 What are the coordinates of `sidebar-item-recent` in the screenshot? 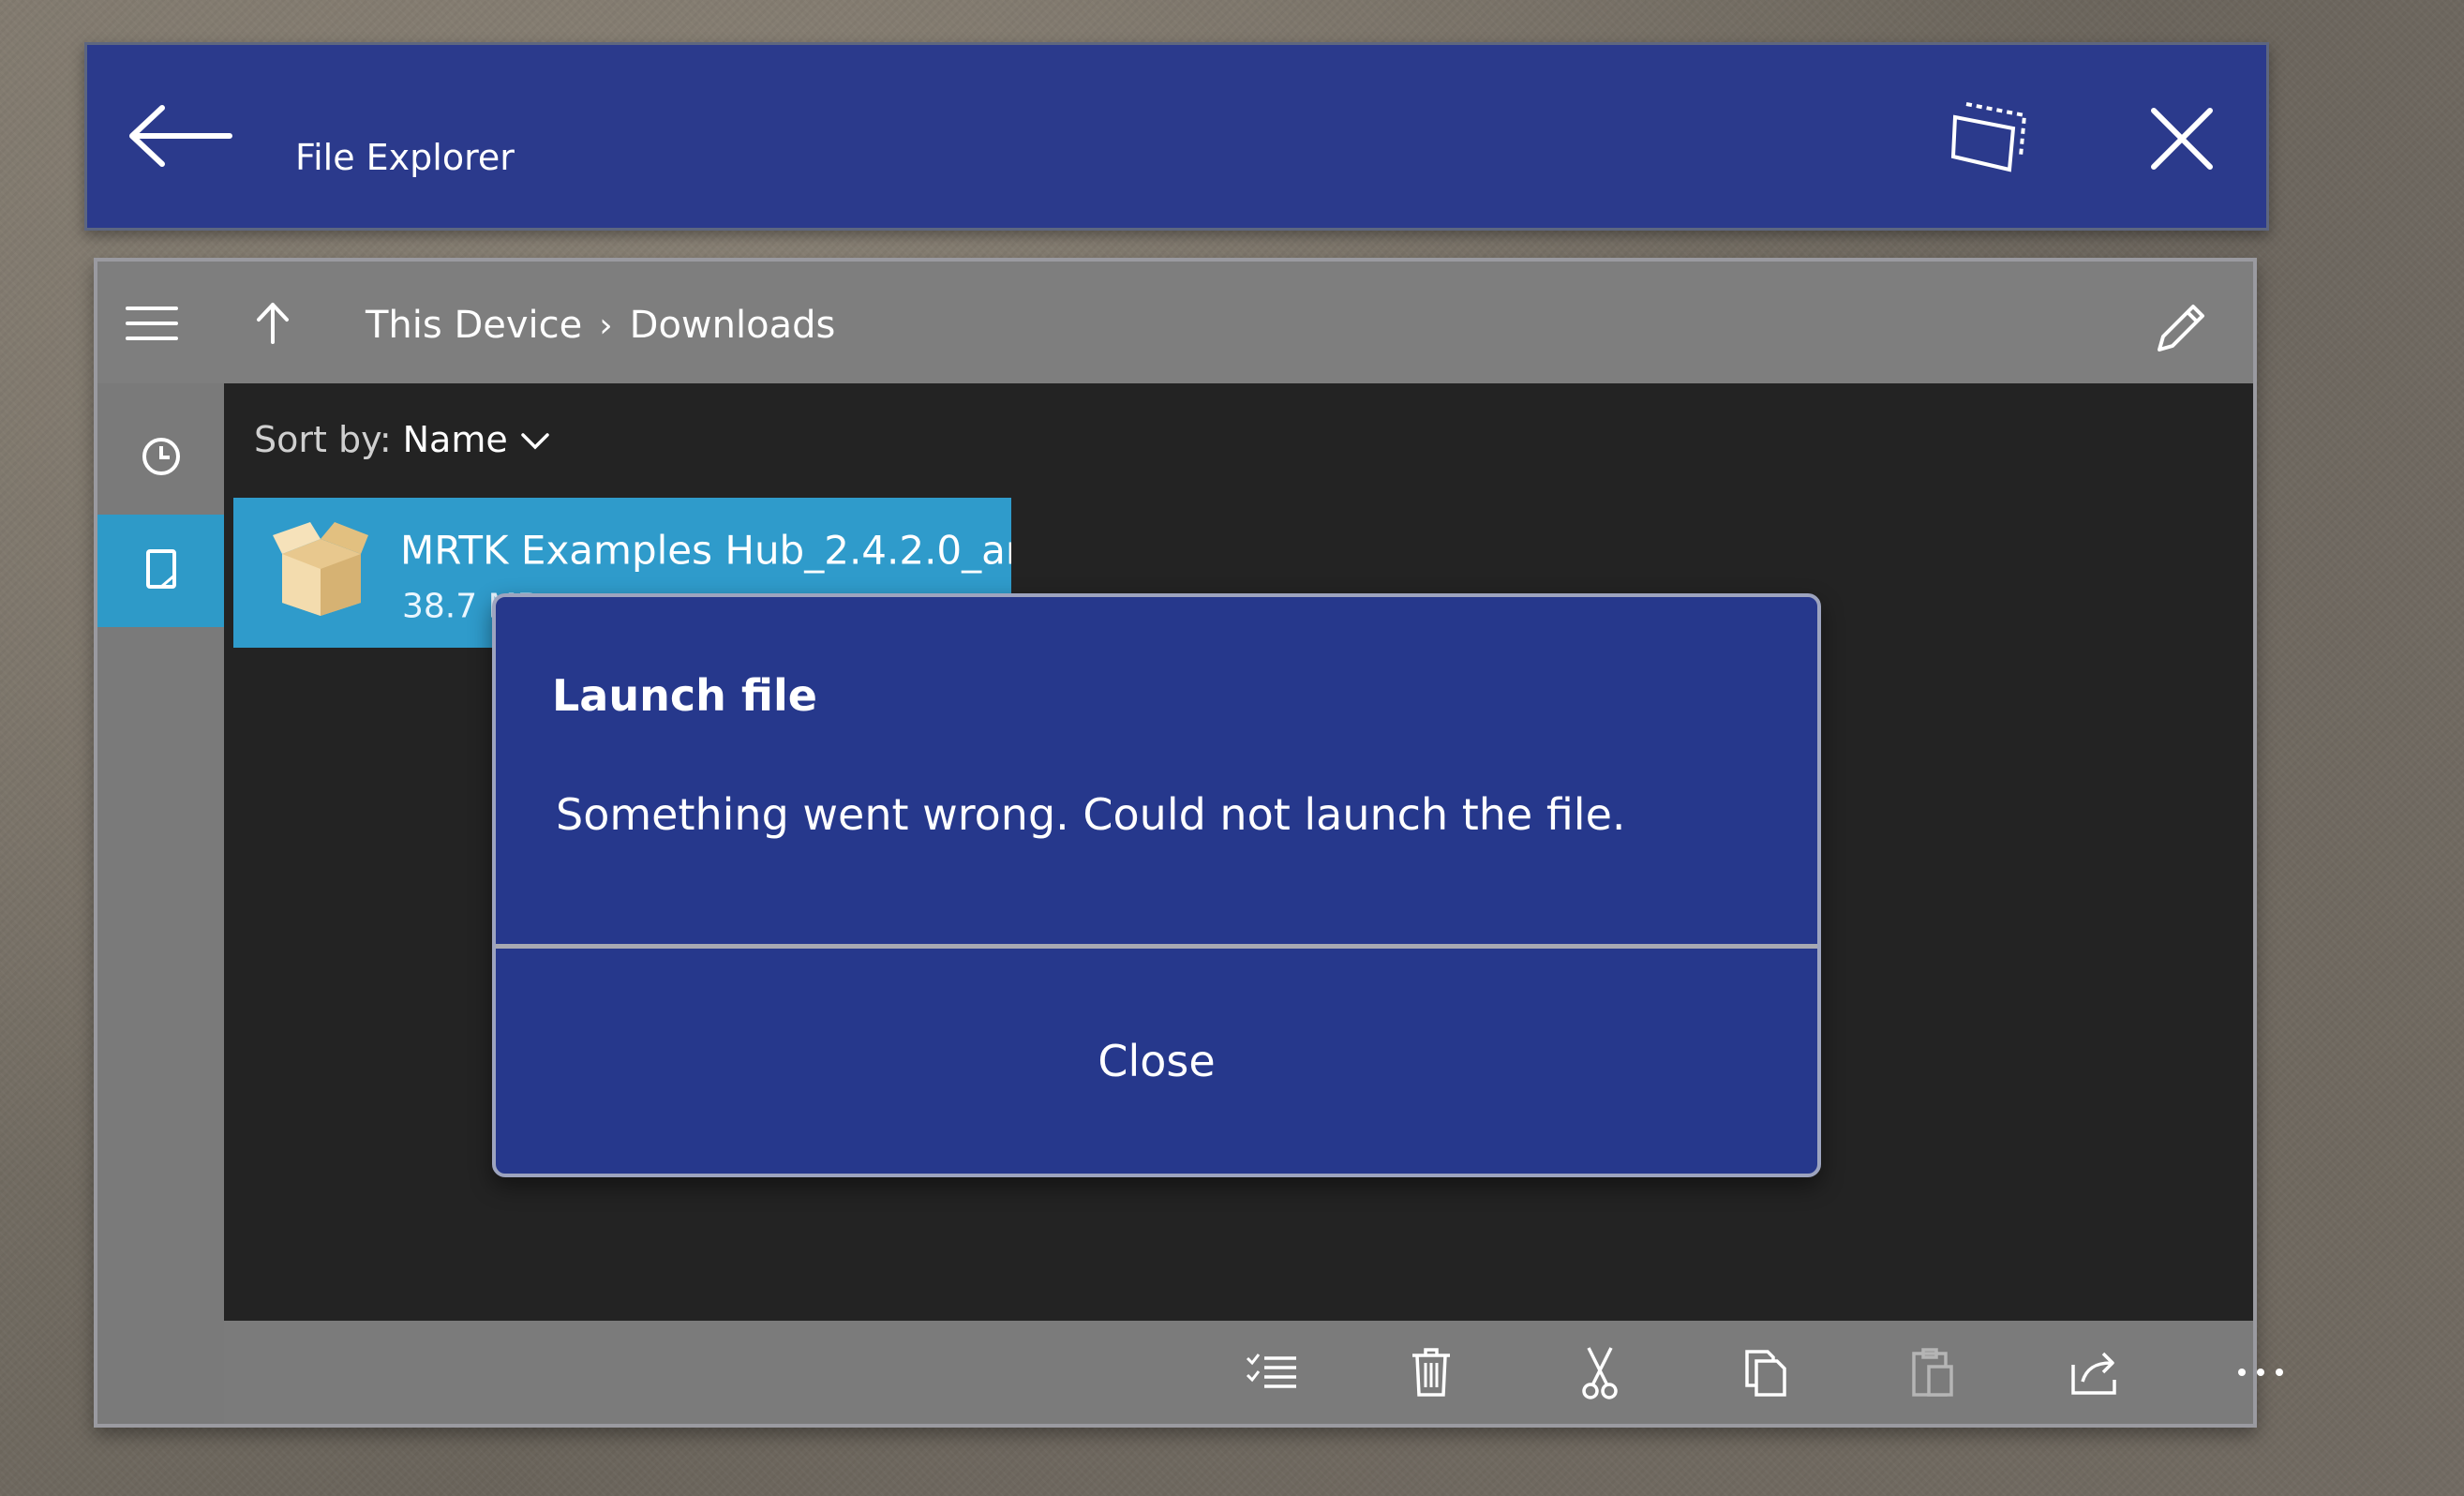 It's located at (160, 458).